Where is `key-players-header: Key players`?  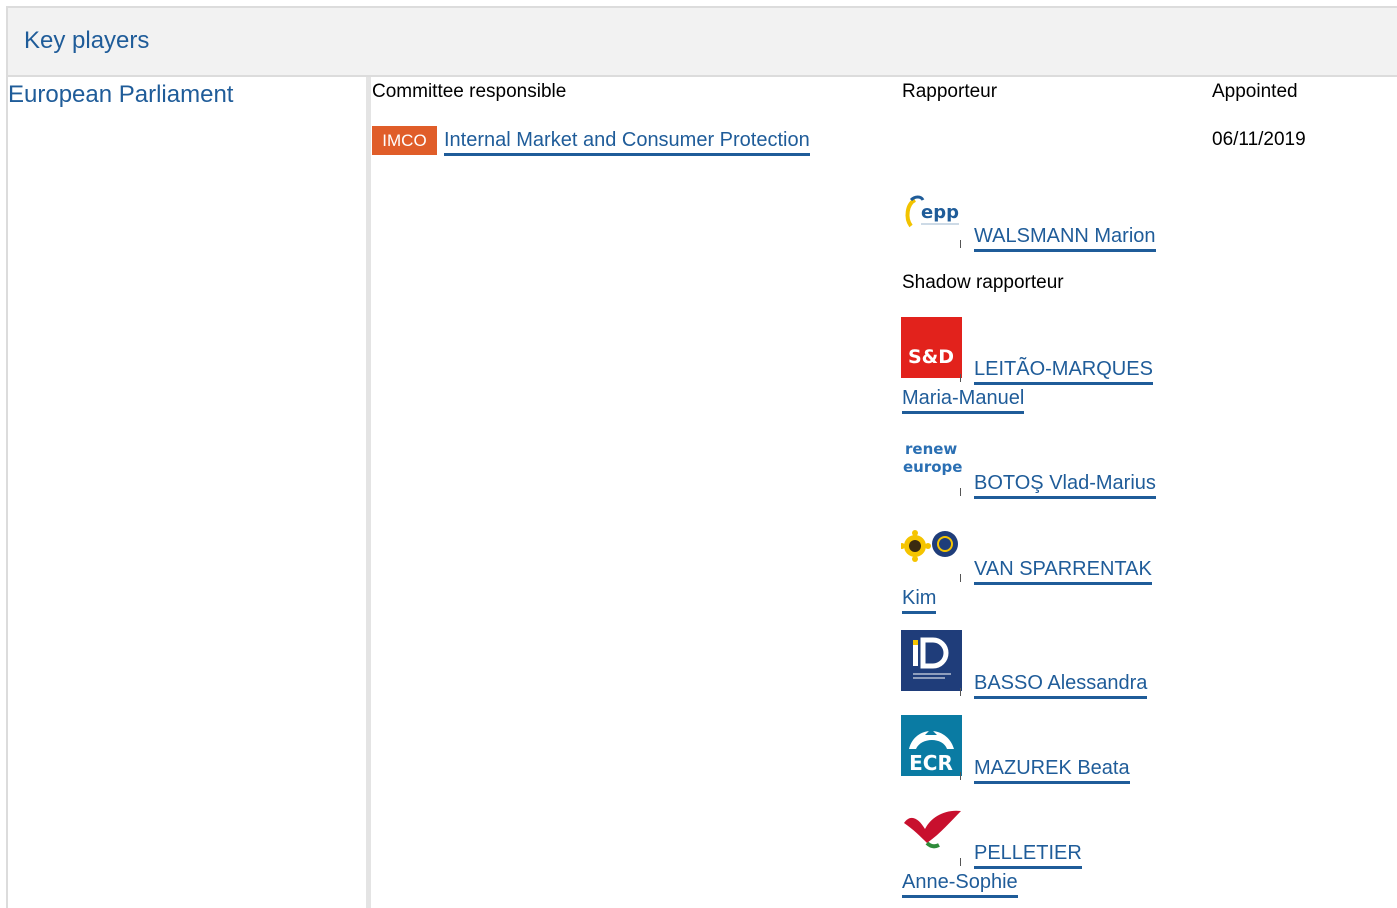
key-players-header: Key players is located at coordinates (702, 42).